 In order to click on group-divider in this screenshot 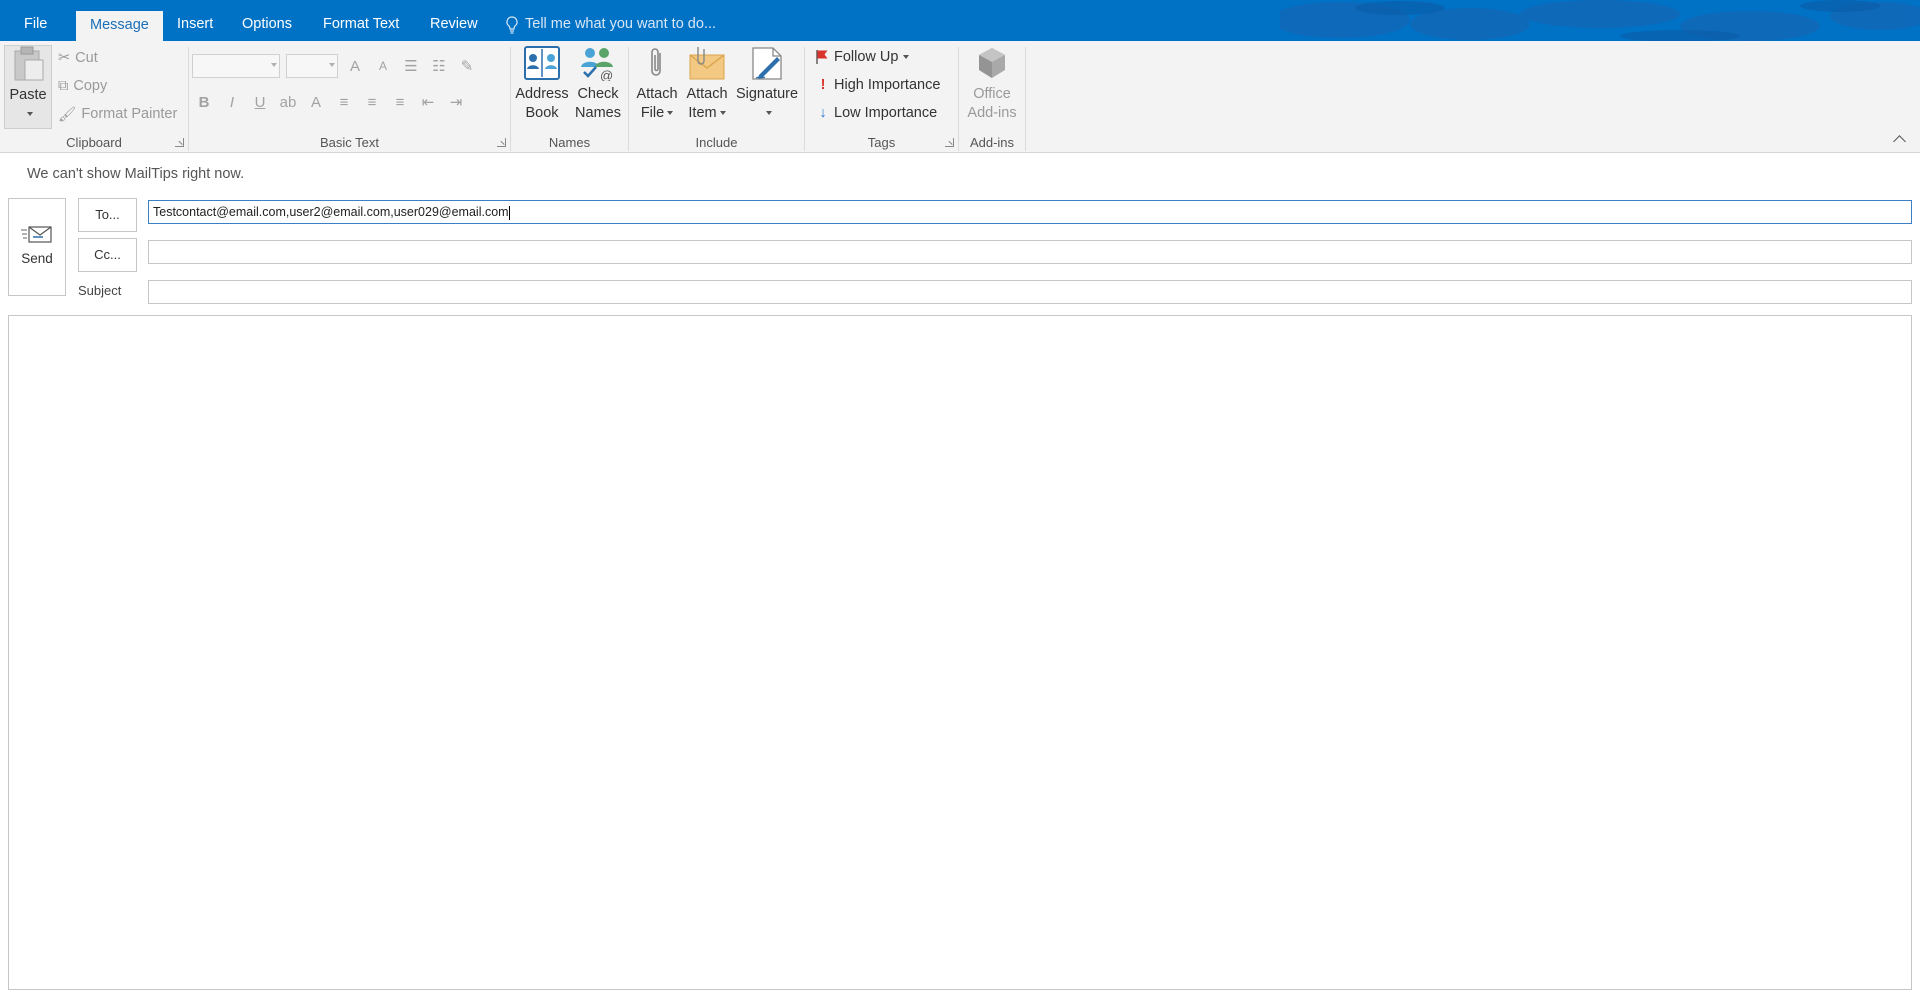, I will do `click(1025, 99)`.